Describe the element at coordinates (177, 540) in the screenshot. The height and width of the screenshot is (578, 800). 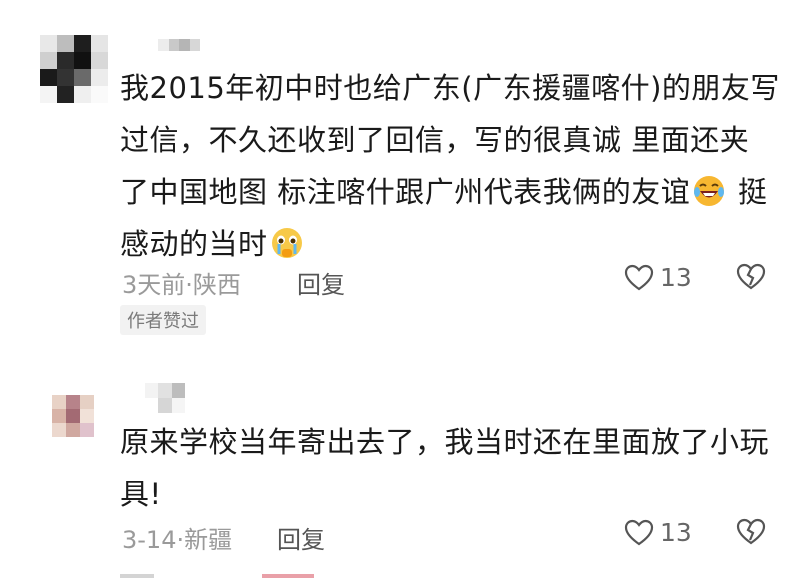
I see `comment-meta: 3-14·新疆` at that location.